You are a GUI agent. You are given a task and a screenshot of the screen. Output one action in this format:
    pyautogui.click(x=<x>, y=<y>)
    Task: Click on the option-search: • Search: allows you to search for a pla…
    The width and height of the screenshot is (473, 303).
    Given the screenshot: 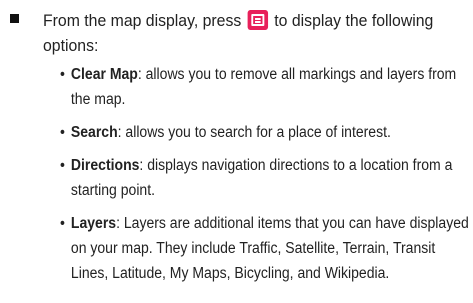 What is the action you would take?
    pyautogui.click(x=265, y=132)
    